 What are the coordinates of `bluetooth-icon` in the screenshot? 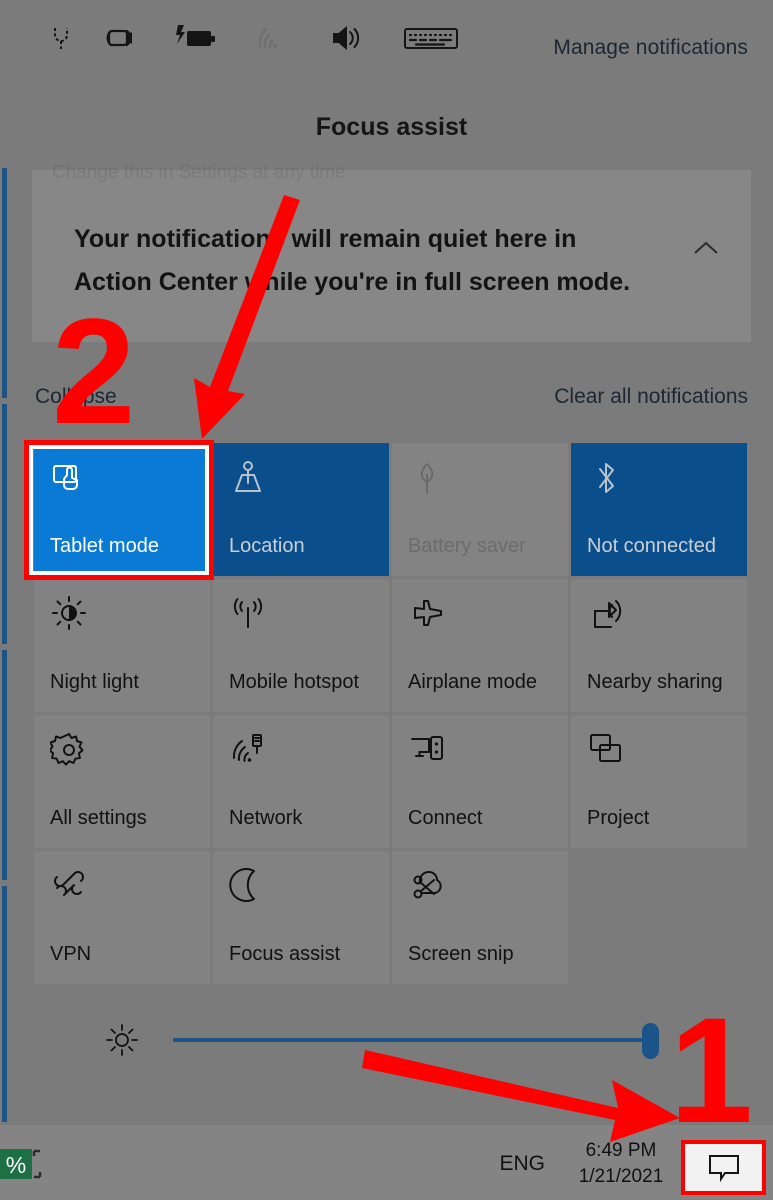 It's located at (606, 478).